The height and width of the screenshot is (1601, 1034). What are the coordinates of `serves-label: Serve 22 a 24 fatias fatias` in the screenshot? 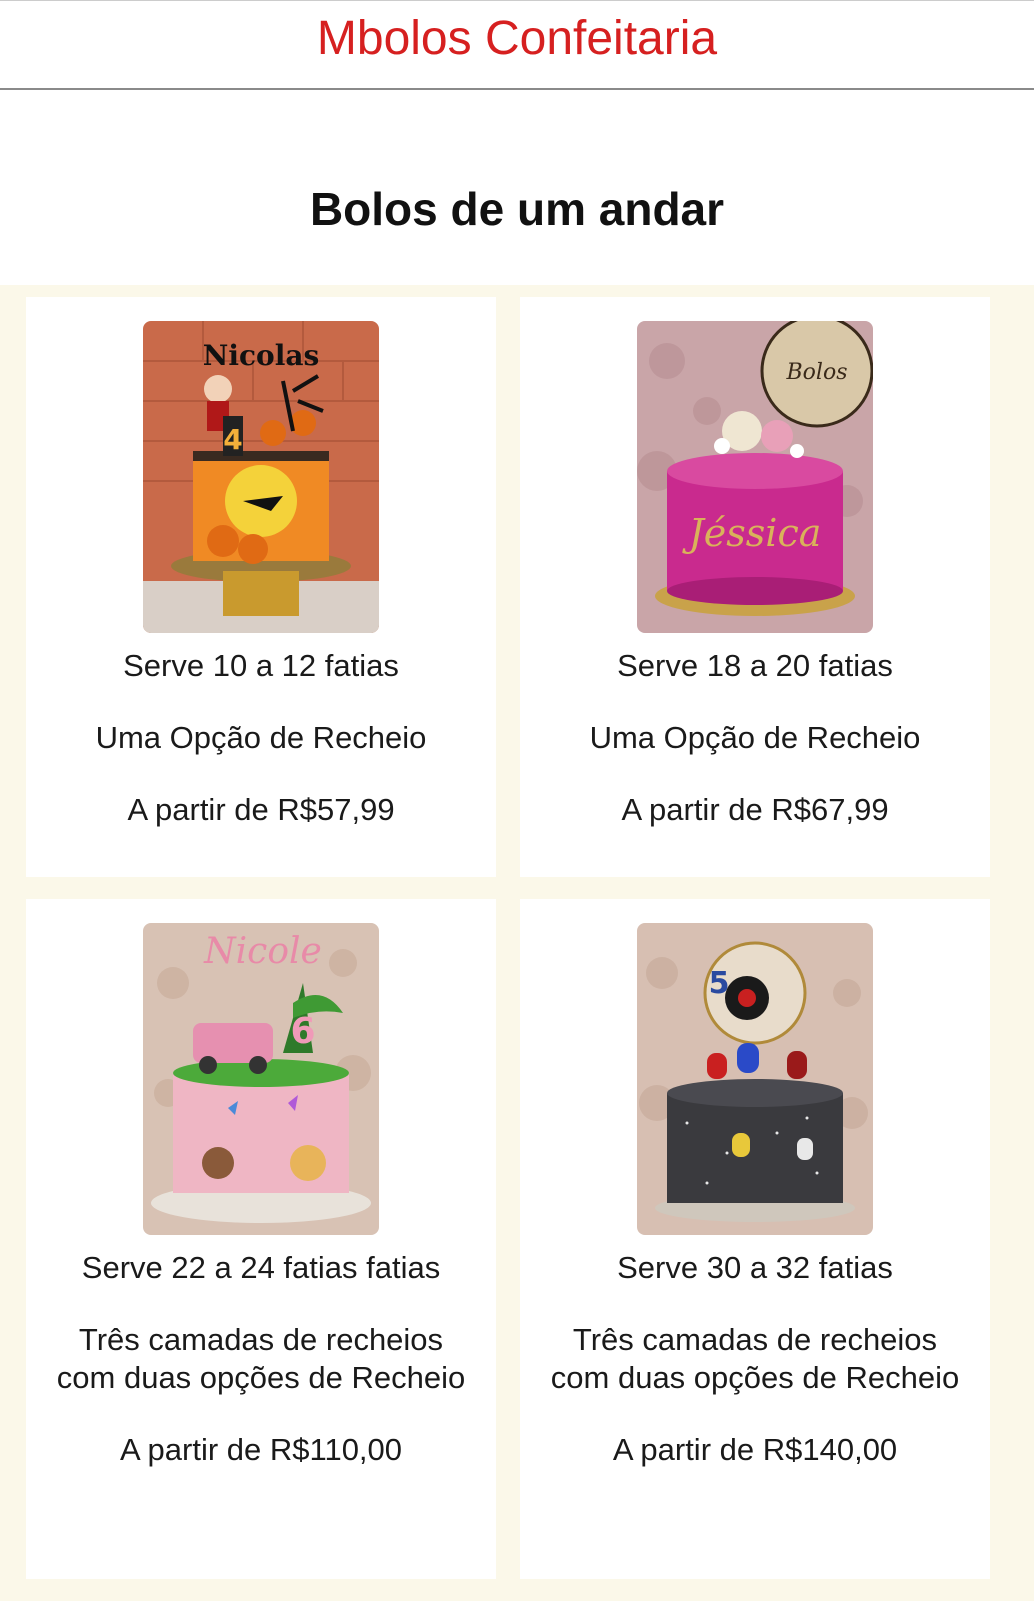 It's located at (261, 1267).